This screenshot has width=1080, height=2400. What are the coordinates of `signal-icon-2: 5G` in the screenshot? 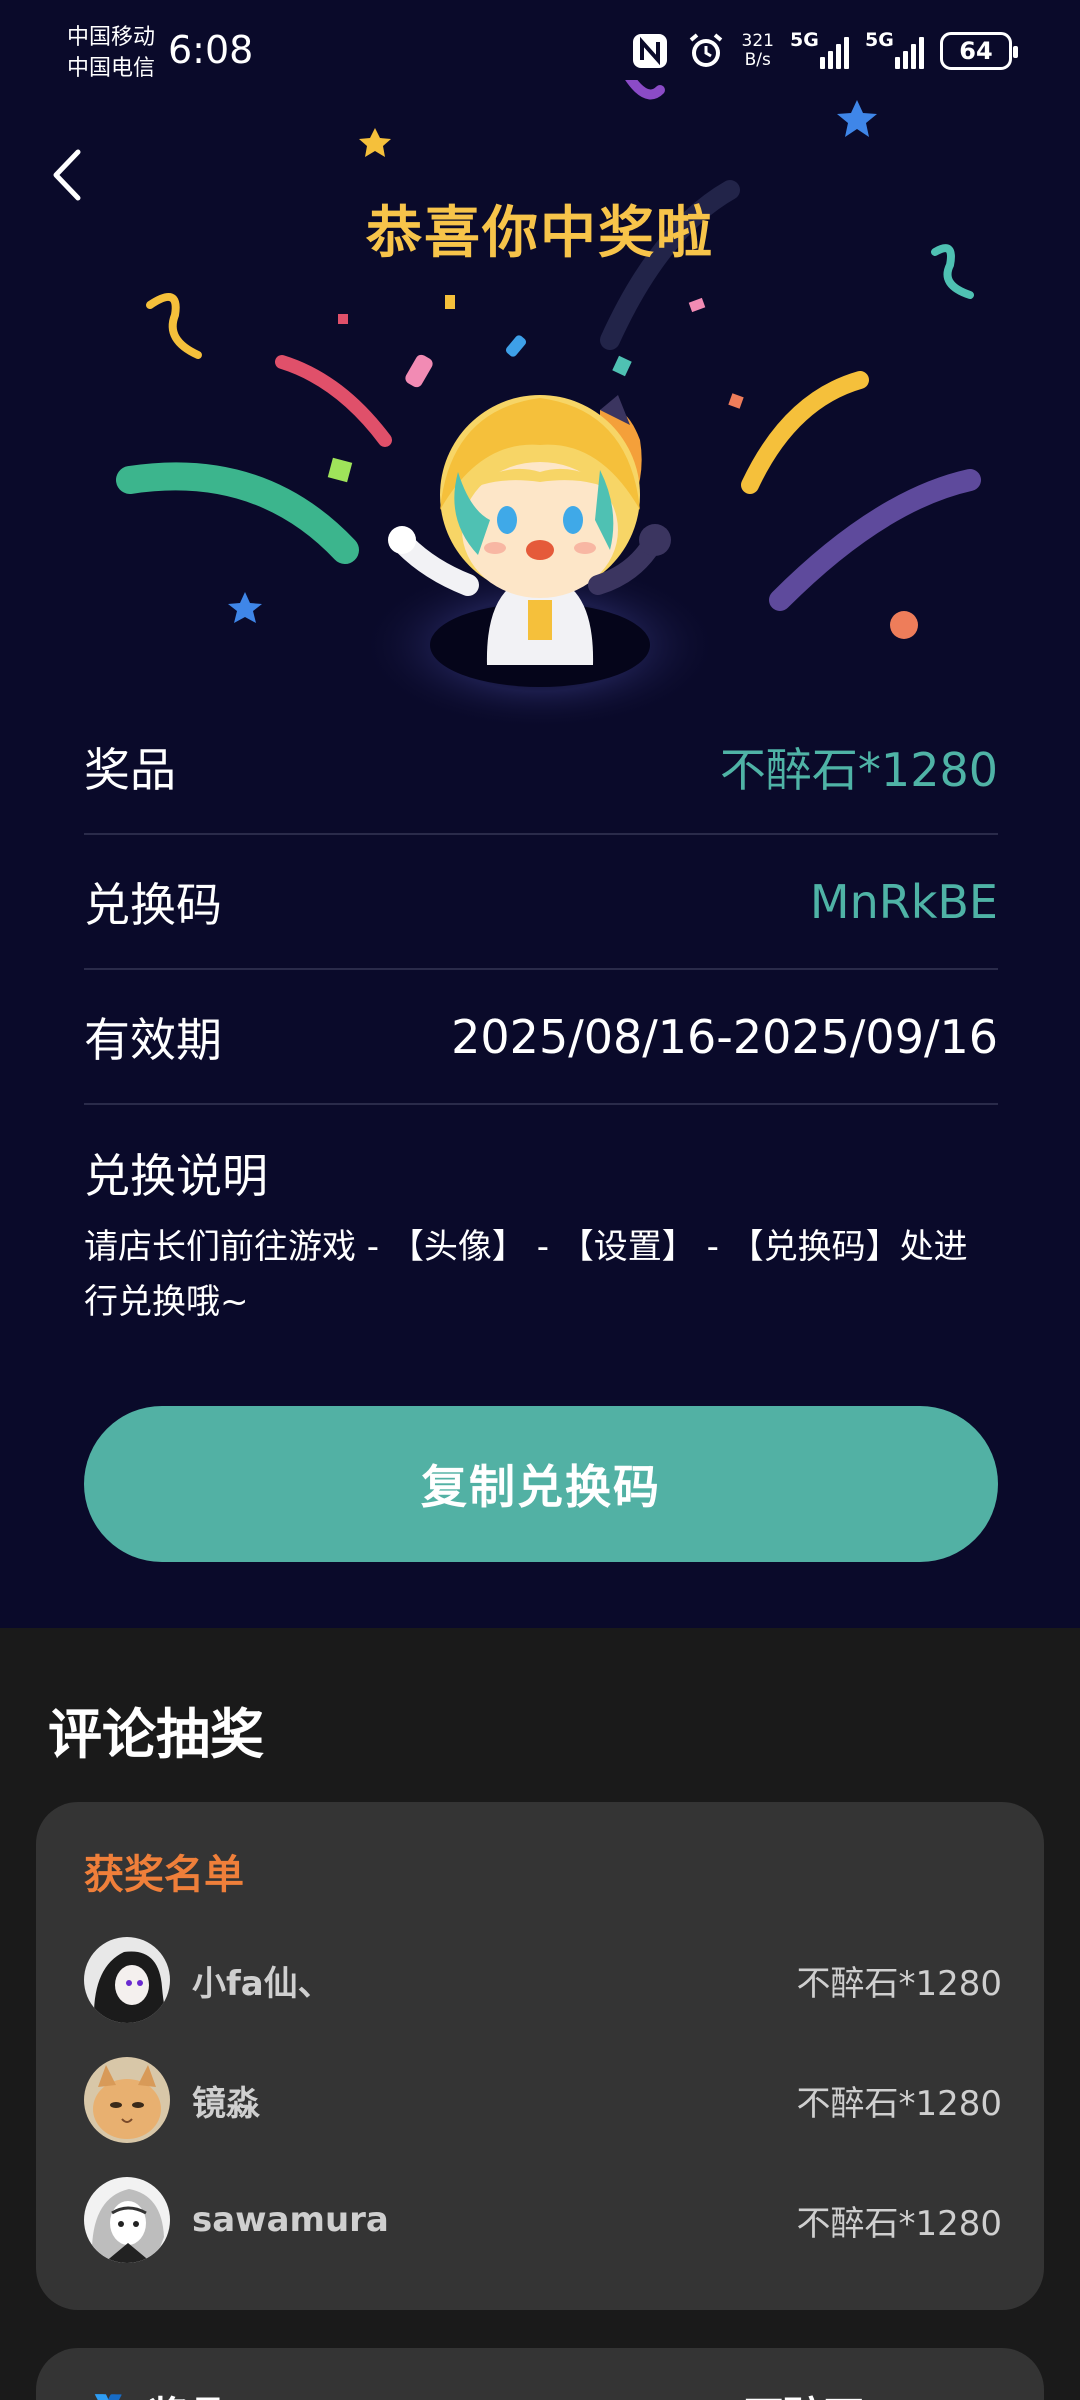 It's located at (894, 49).